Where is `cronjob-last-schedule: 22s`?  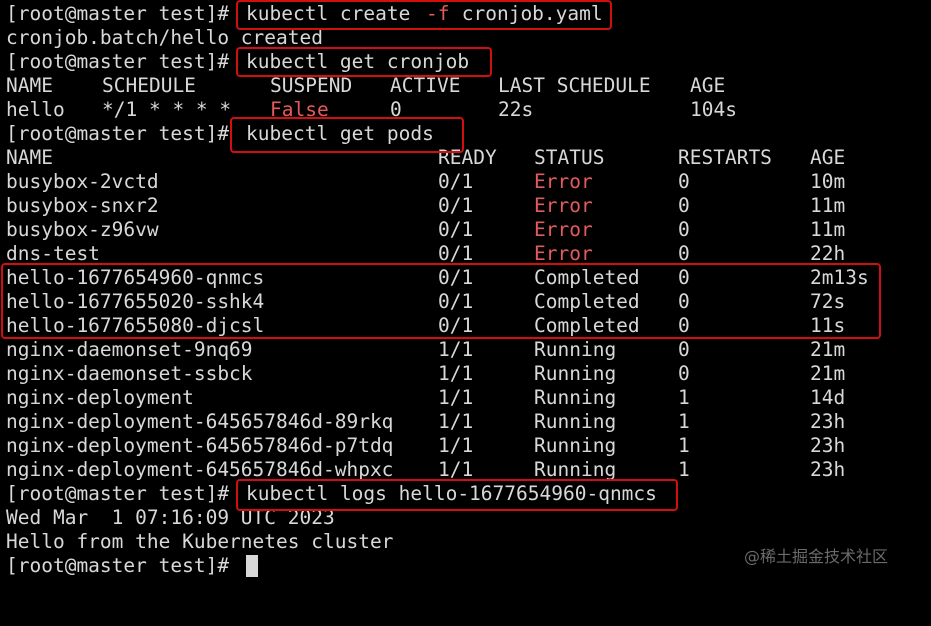 cronjob-last-schedule: 22s is located at coordinates (516, 109).